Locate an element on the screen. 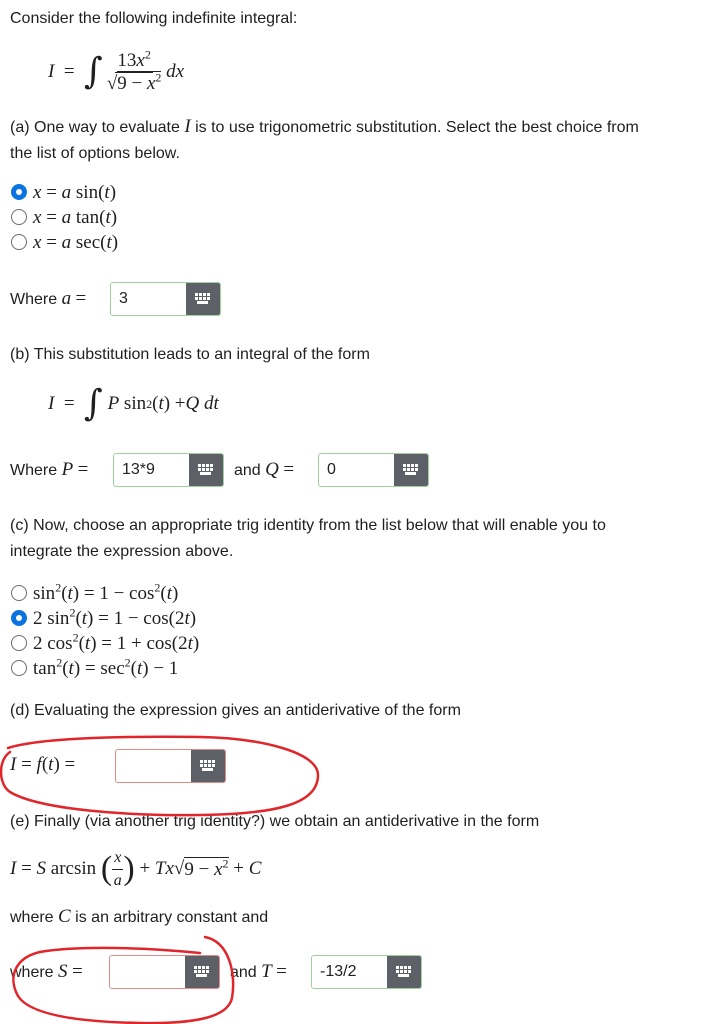 Image resolution: width=714 pixels, height=1024 pixels. where-a-label: Where a = is located at coordinates (48, 298).